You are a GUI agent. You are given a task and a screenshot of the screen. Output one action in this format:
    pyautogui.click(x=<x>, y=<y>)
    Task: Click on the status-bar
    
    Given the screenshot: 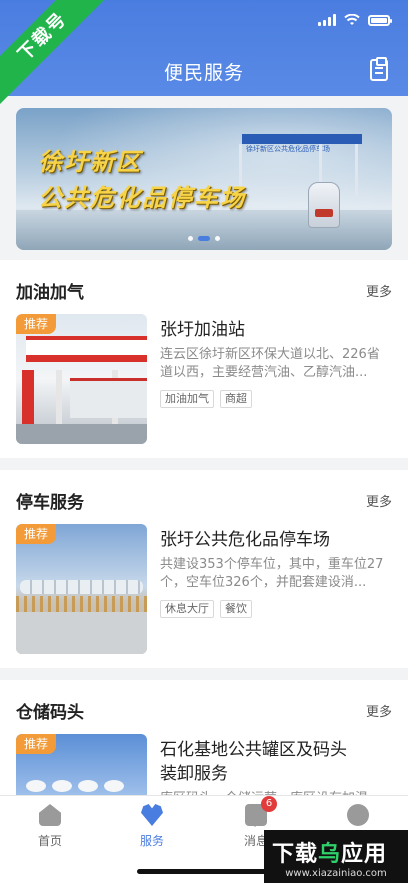 What is the action you would take?
    pyautogui.click(x=355, y=20)
    